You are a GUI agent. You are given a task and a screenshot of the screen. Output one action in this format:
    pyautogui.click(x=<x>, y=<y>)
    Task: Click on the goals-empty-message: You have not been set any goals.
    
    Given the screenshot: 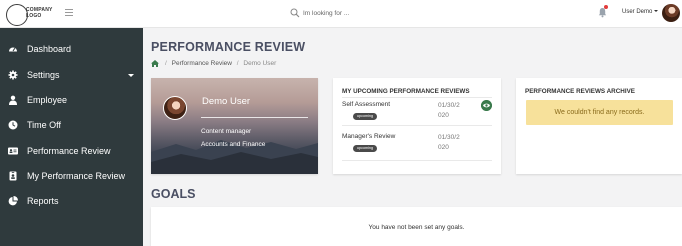 What is the action you would take?
    pyautogui.click(x=416, y=227)
    